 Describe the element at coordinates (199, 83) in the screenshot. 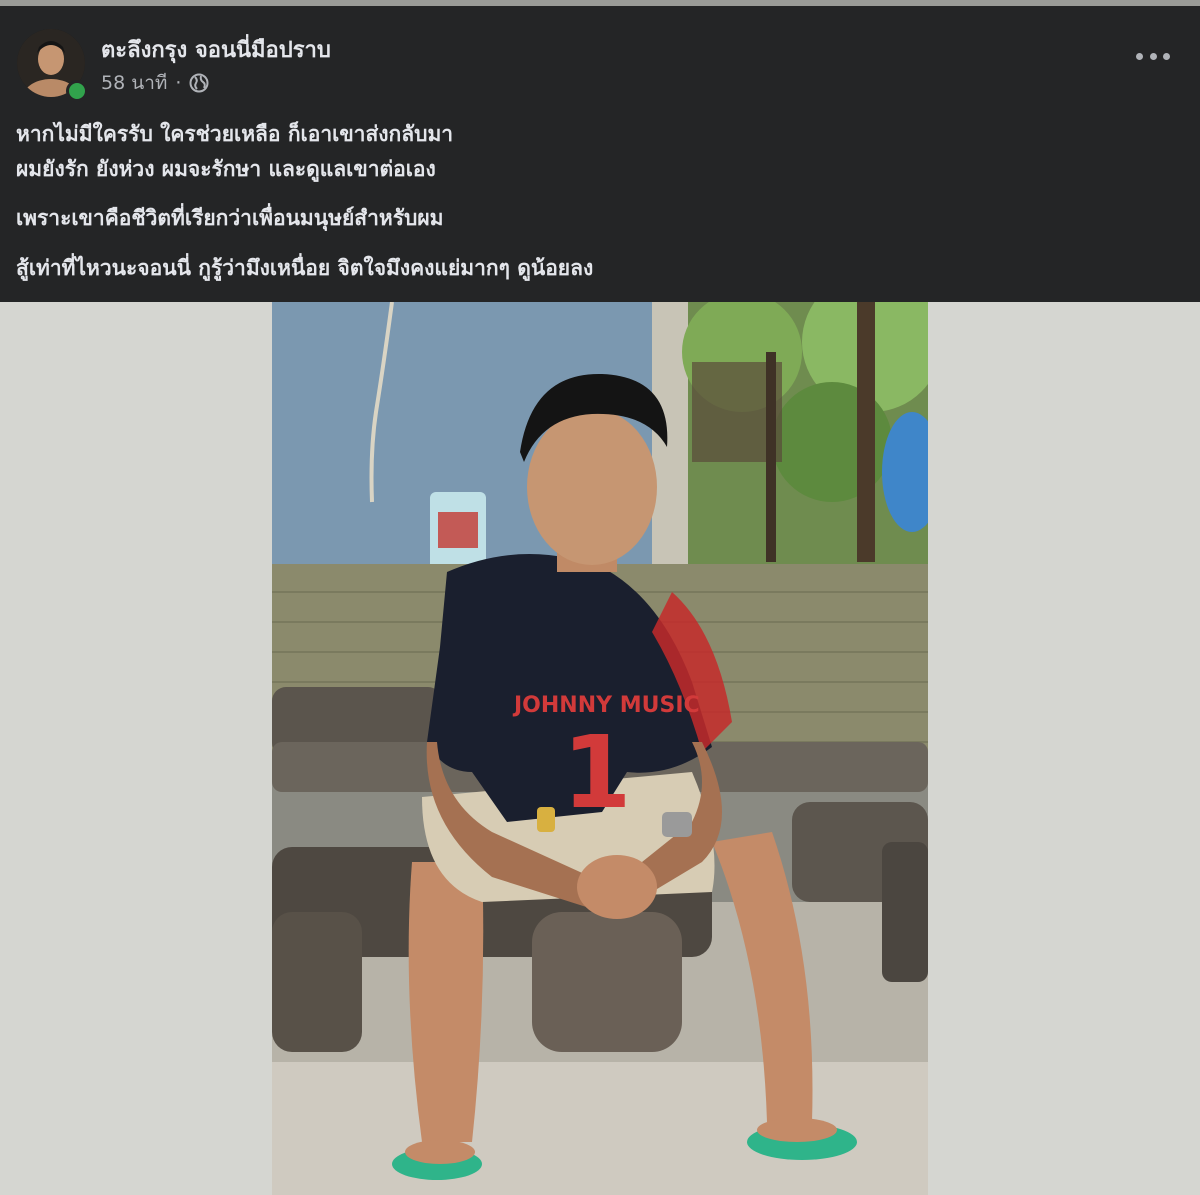

I see `globe-icon` at that location.